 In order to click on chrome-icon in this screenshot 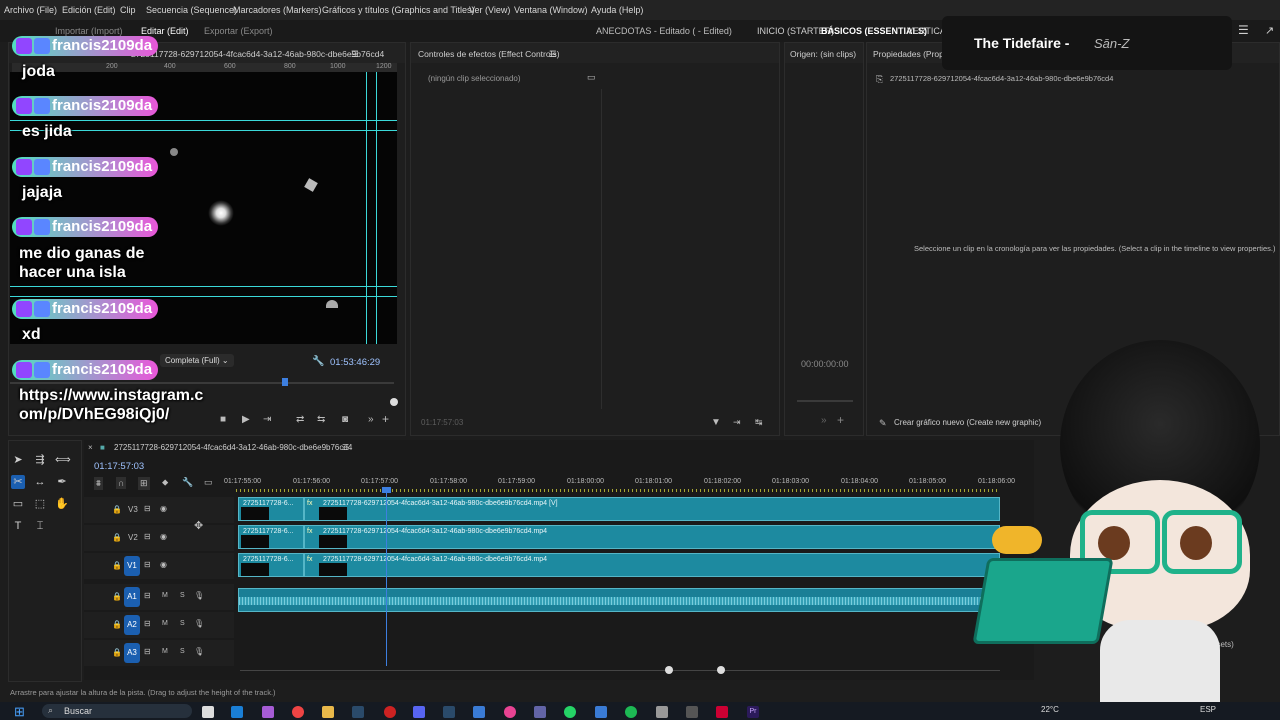, I will do `click(298, 712)`.